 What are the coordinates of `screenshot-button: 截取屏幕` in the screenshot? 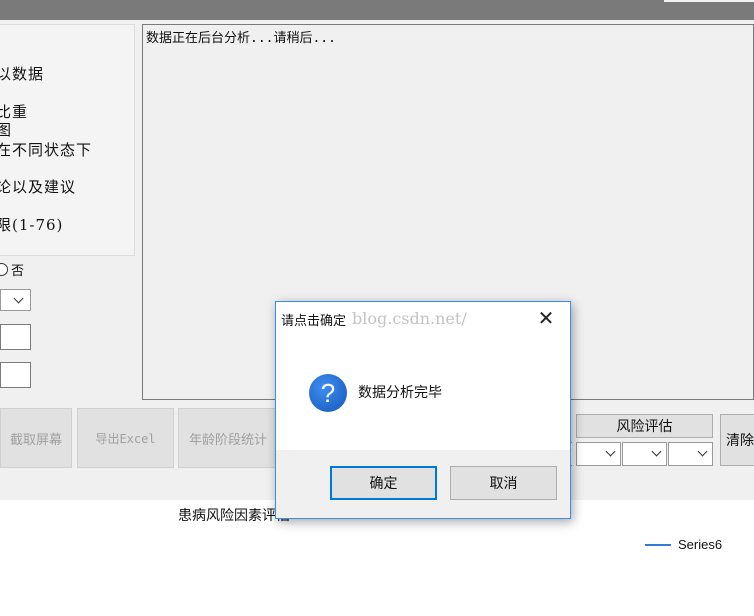 It's located at (36, 438).